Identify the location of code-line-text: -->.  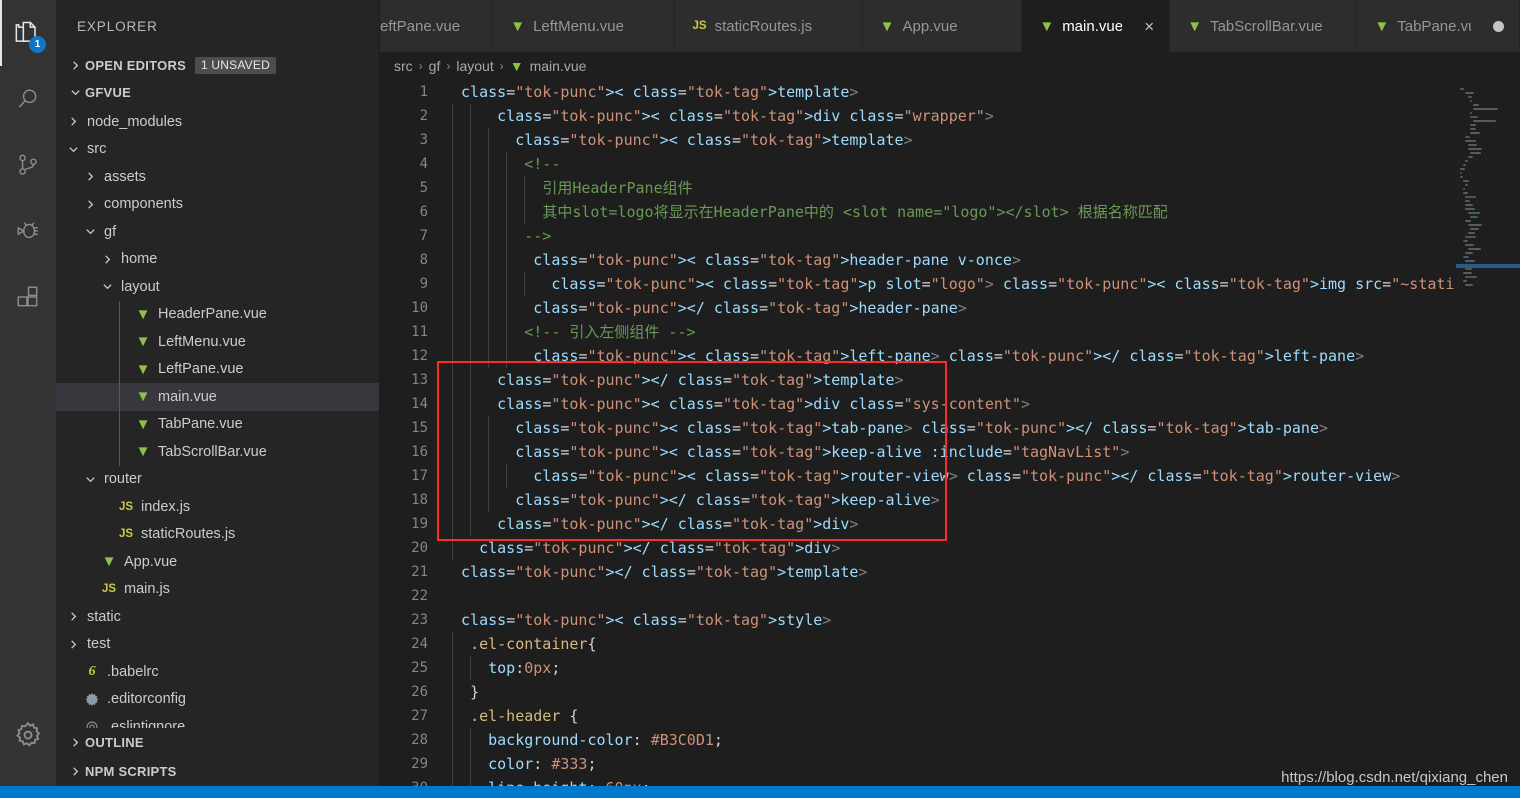
(538, 236).